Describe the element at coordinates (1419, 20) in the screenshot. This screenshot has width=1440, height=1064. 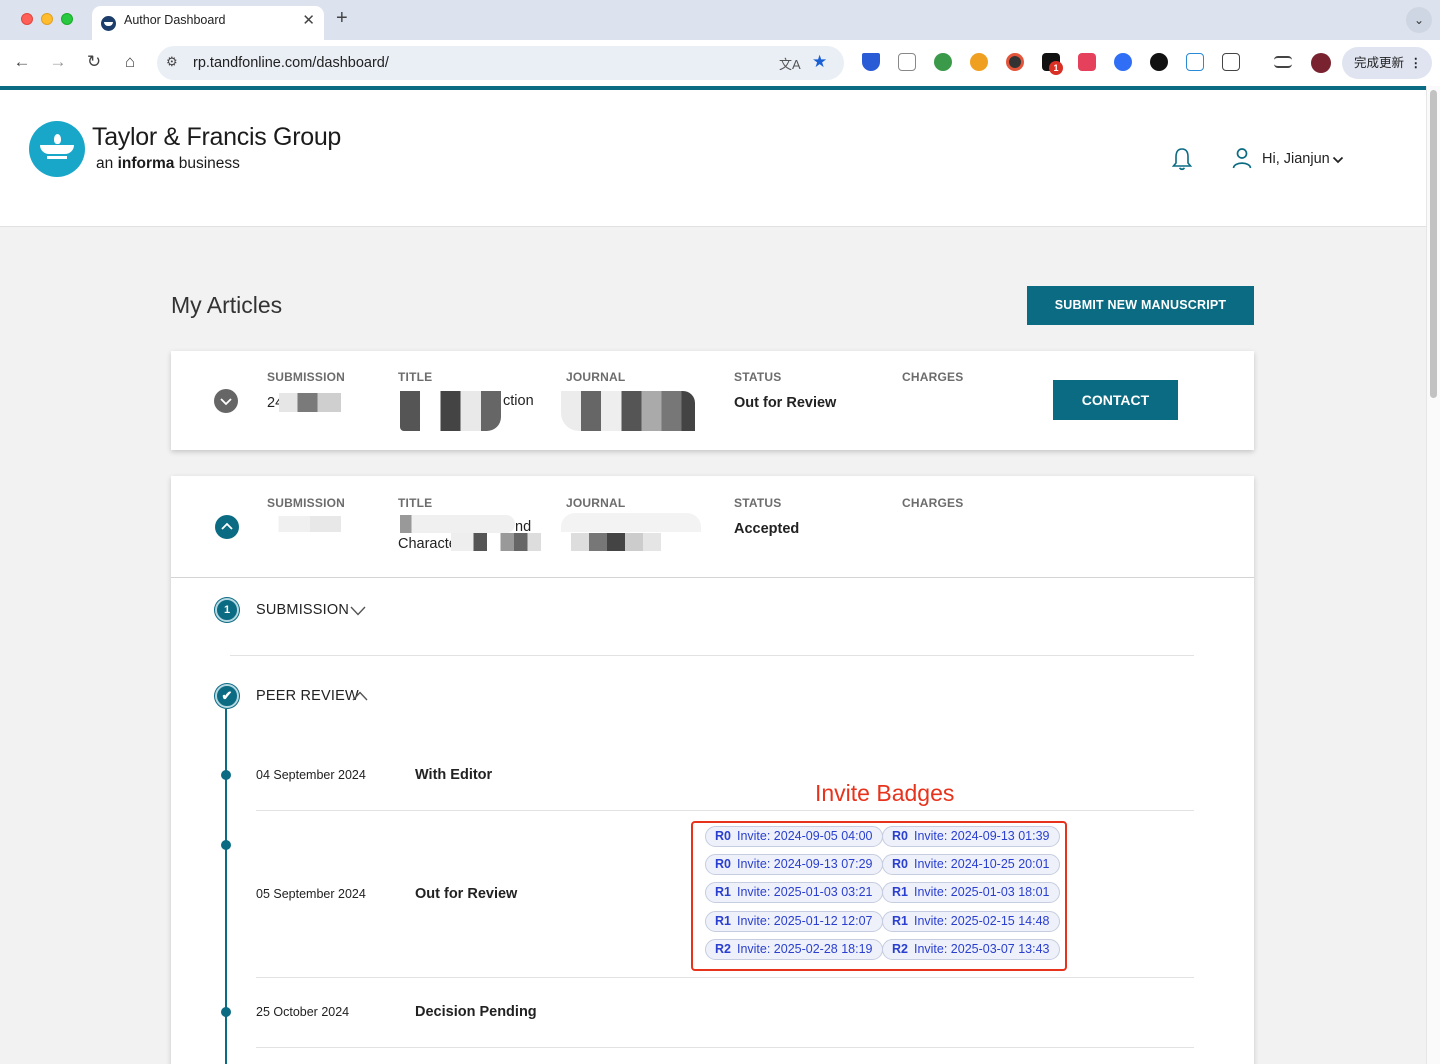
I see `tab-search-menu-button: ⌄` at that location.